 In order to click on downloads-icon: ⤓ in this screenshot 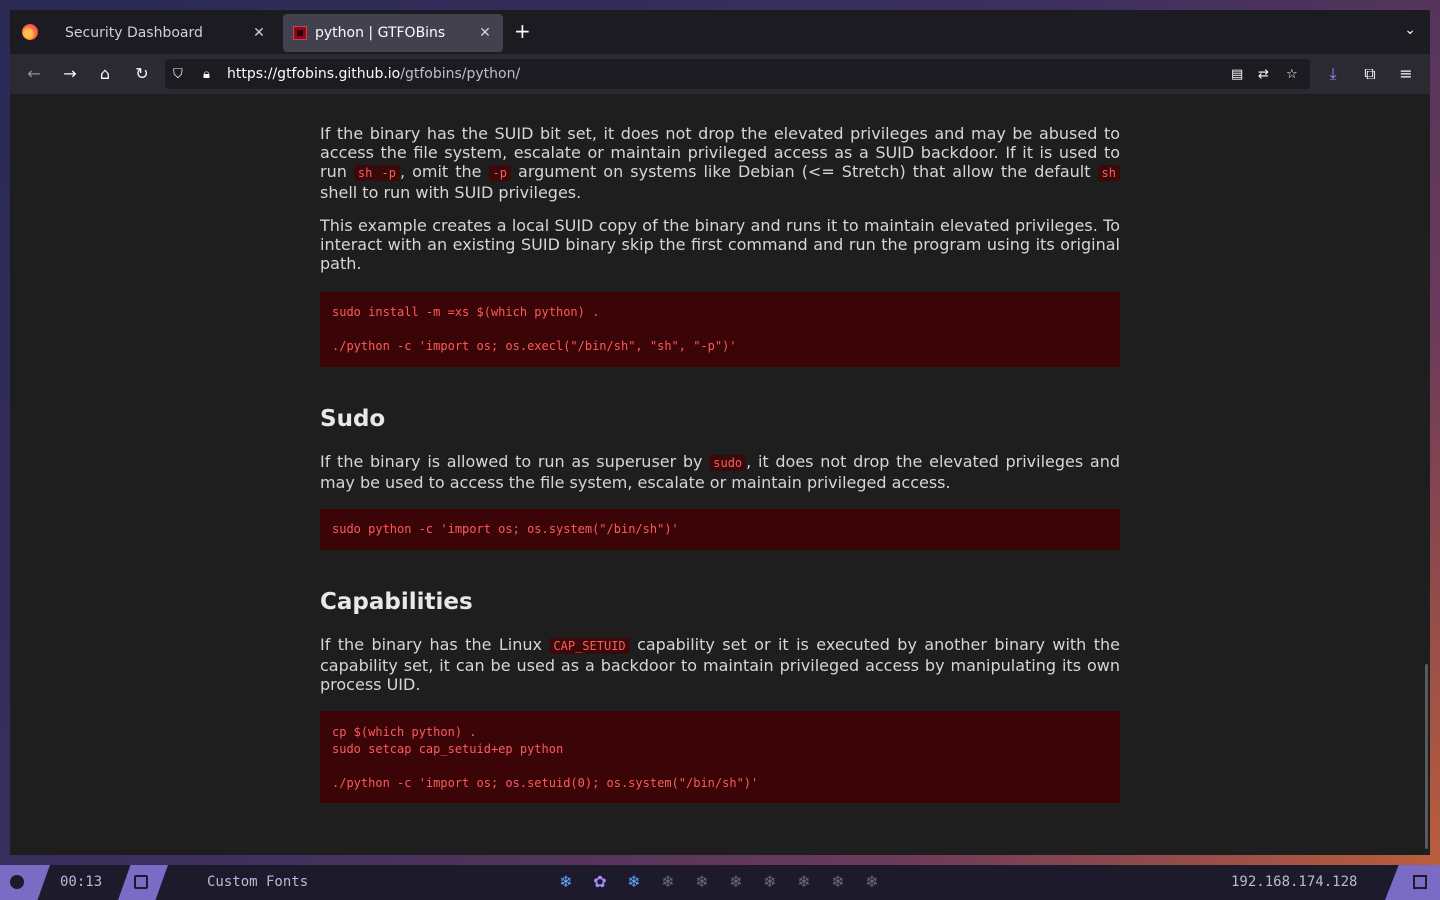, I will do `click(1333, 74)`.